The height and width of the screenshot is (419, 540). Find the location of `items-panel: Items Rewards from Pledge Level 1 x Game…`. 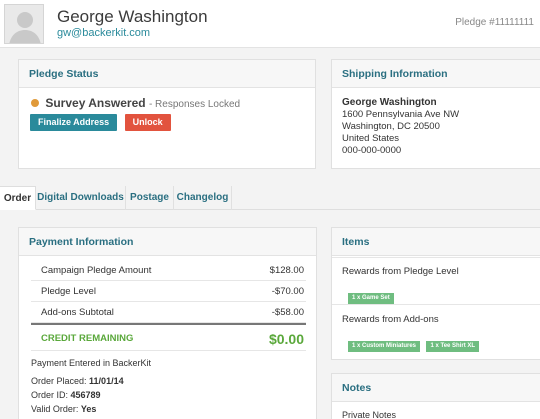

items-panel: Items Rewards from Pledge Level 1 x Game… is located at coordinates (435, 293).